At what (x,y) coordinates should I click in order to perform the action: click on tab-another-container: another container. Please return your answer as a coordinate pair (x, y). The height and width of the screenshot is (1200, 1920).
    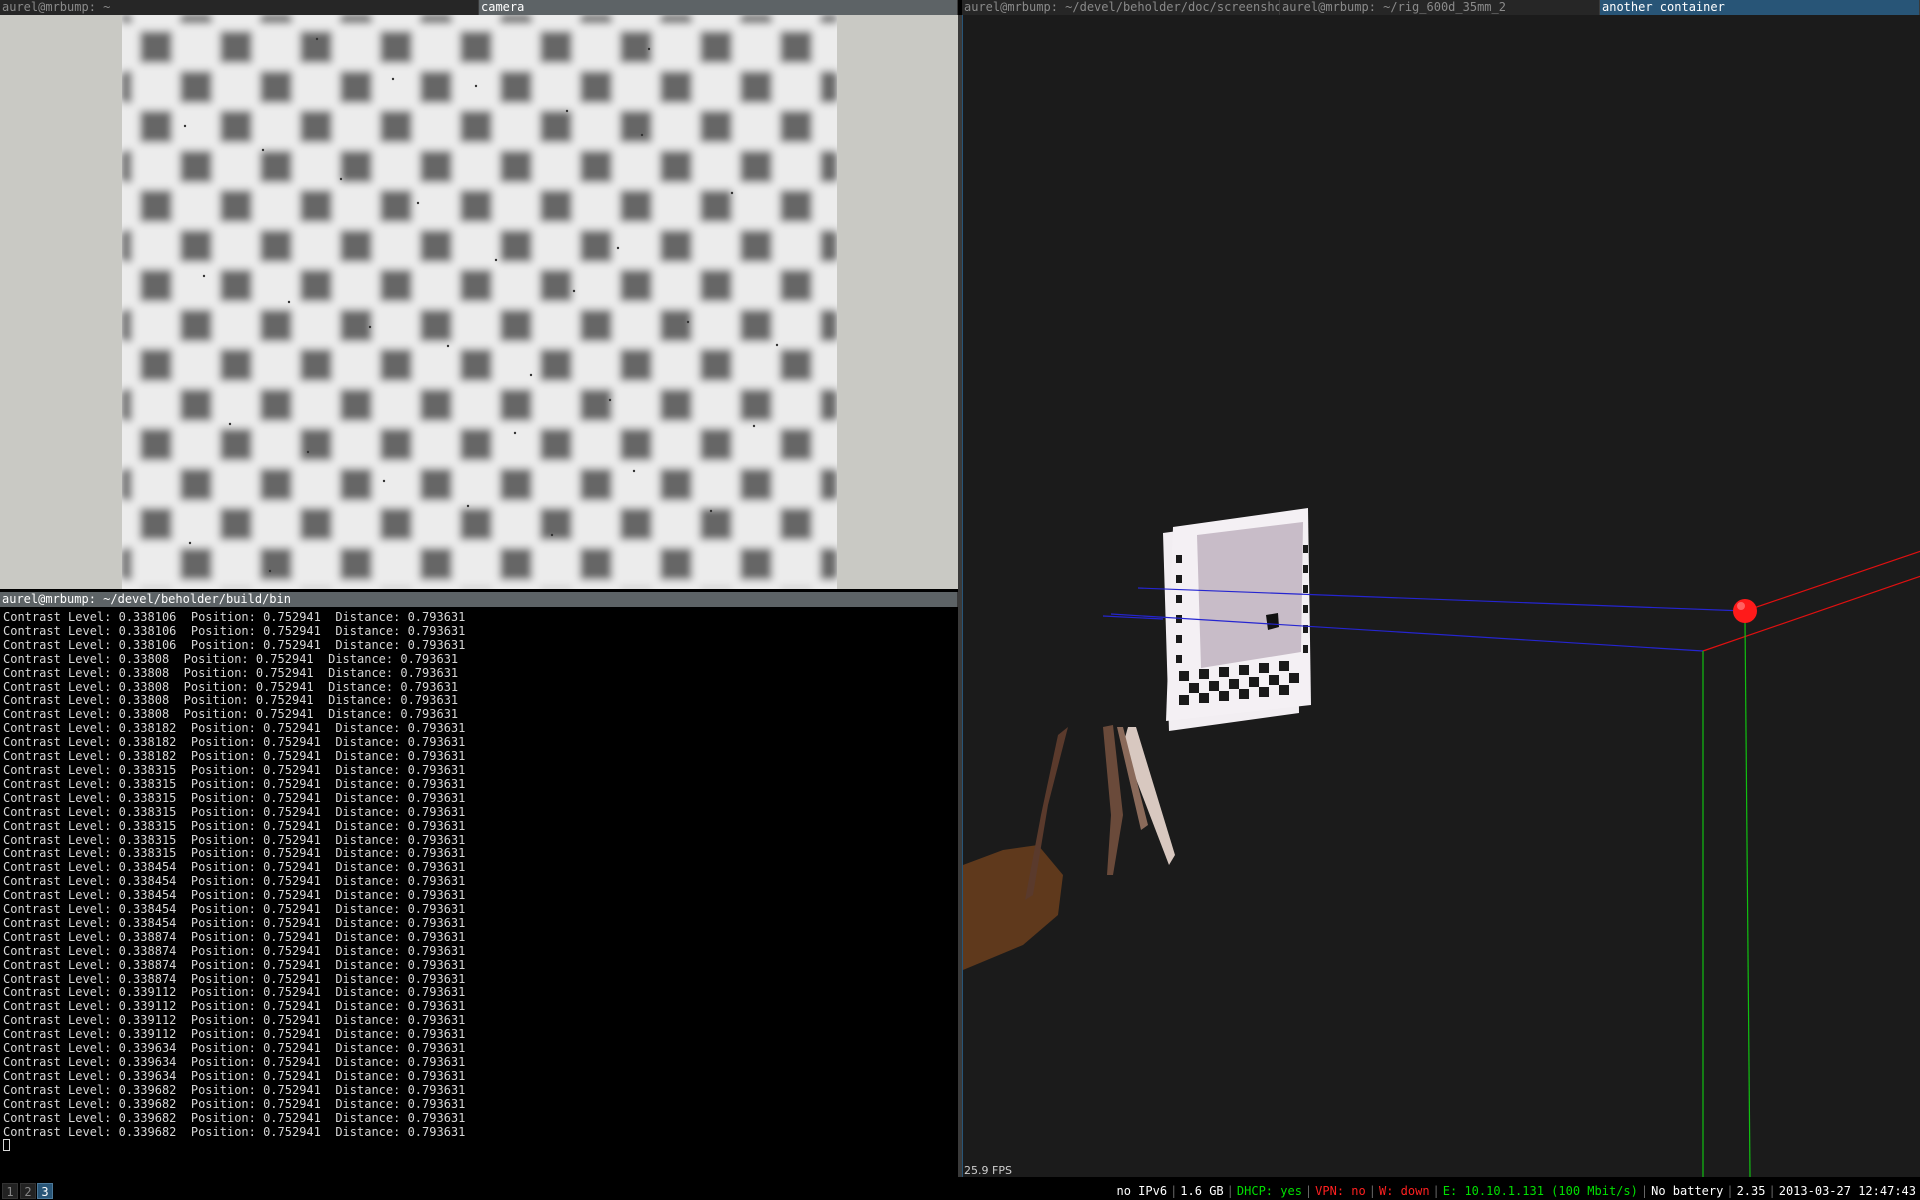
    Looking at the image, I should click on (1760, 7).